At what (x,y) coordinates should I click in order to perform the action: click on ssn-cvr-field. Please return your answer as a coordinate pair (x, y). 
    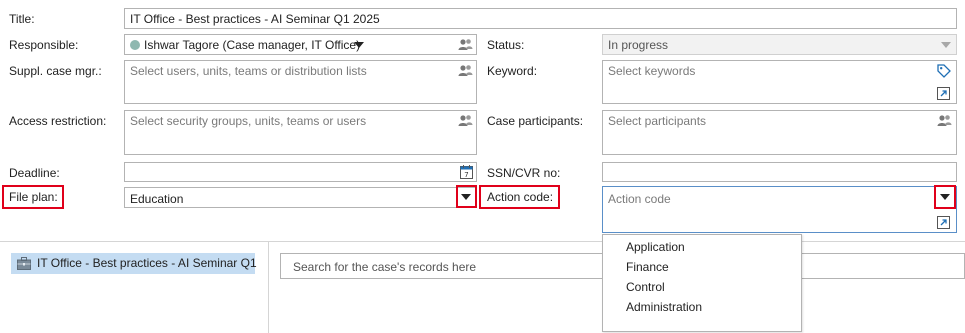
    Looking at the image, I should click on (779, 172).